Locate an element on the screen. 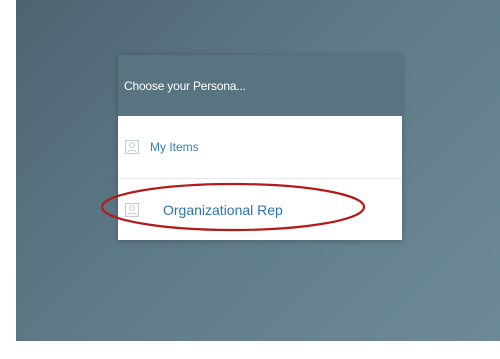 The width and height of the screenshot is (500, 359). persona-option-my-items: My Items is located at coordinates (260, 147).